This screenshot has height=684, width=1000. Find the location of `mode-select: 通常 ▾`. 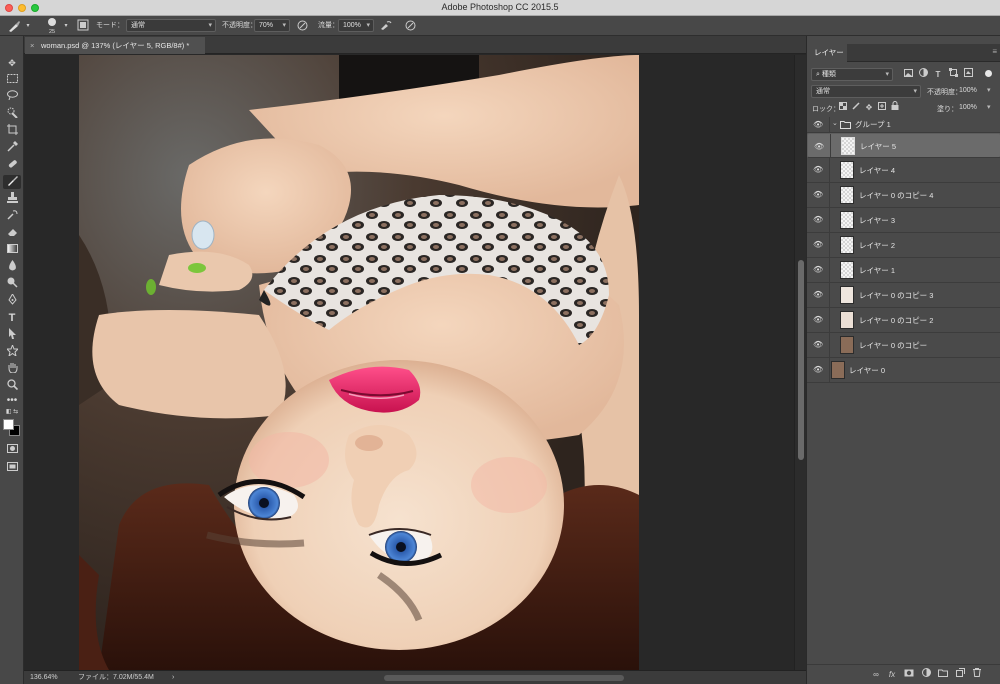

mode-select: 通常 ▾ is located at coordinates (171, 25).